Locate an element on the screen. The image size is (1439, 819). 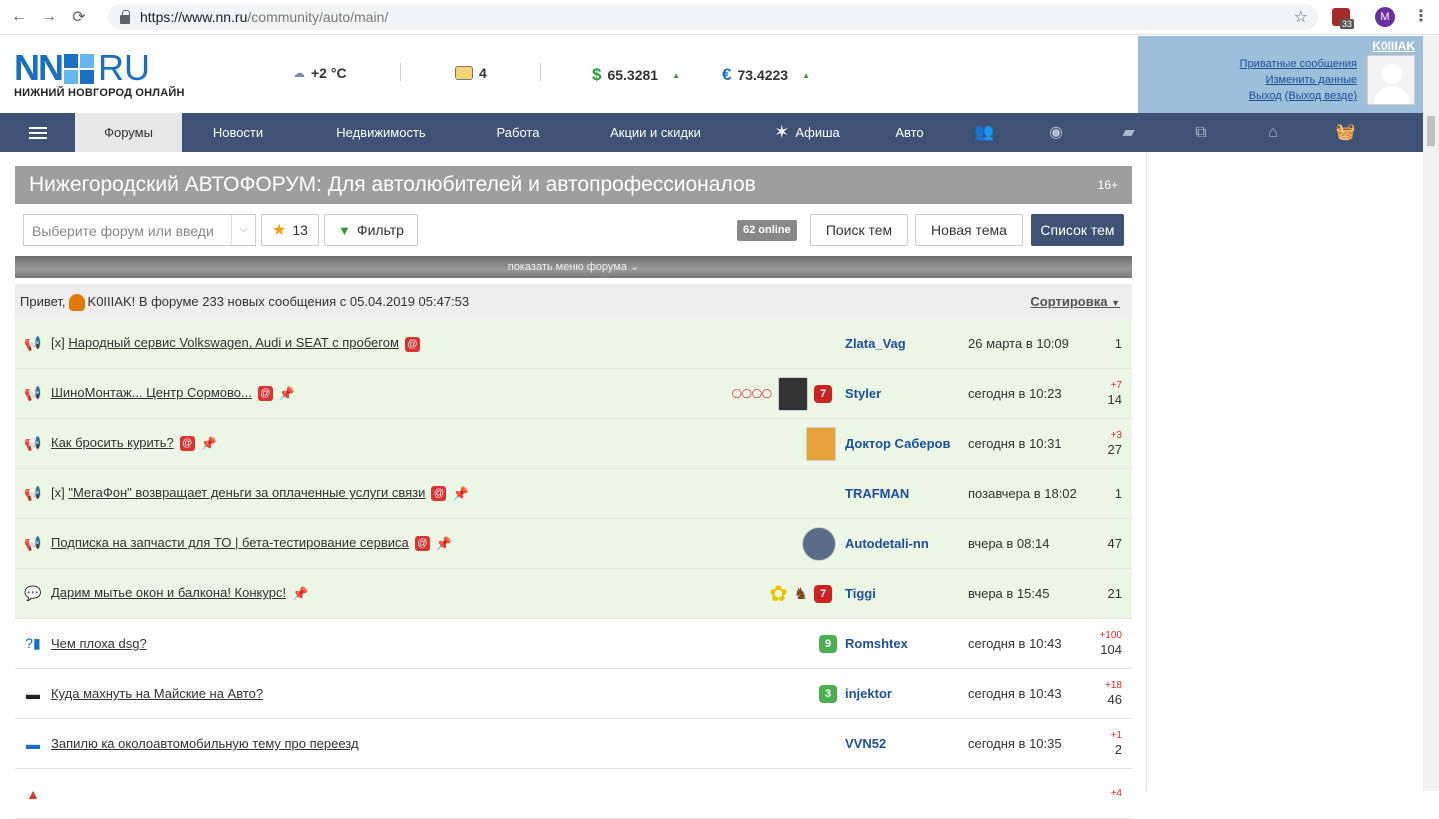
traffic-widget: 4 is located at coordinates (471, 73).